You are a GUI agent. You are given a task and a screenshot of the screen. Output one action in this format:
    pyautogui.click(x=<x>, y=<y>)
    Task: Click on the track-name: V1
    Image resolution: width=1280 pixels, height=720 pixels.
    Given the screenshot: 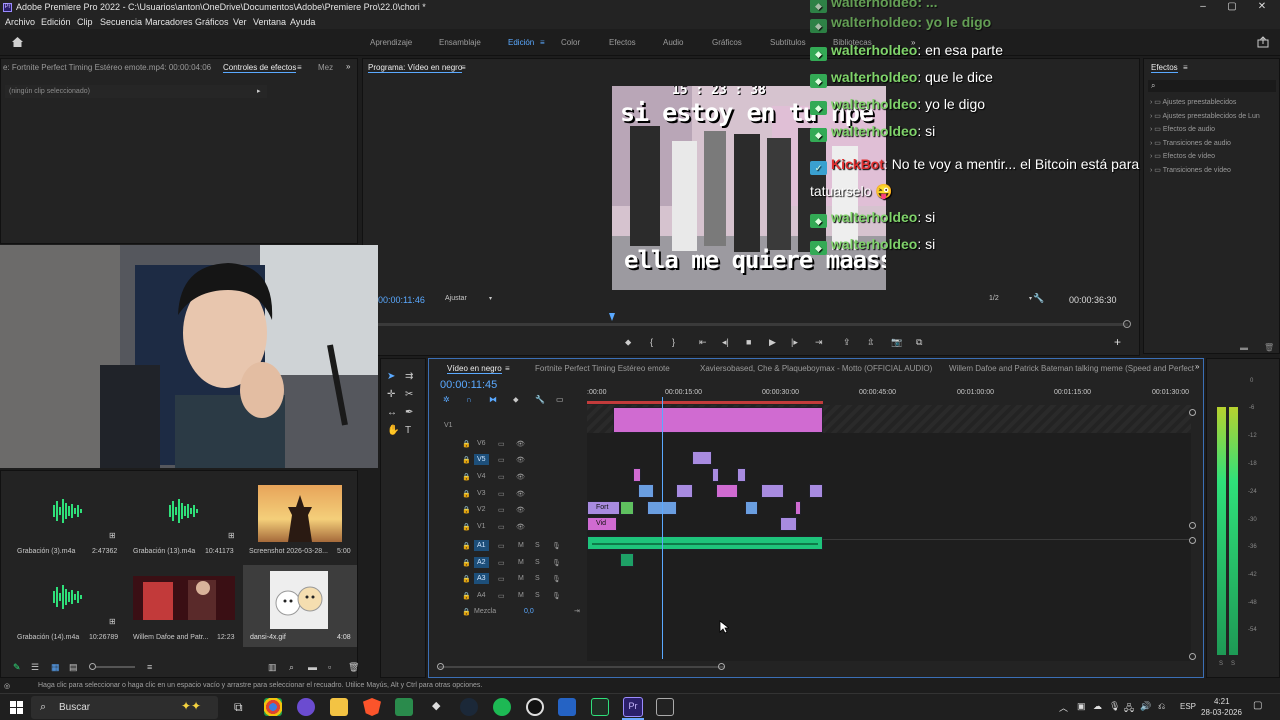 What is the action you would take?
    pyautogui.click(x=481, y=526)
    